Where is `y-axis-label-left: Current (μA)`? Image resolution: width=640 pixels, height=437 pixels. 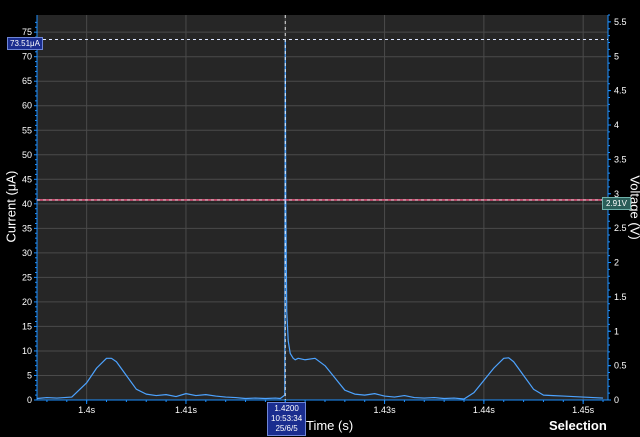 y-axis-label-left: Current (μA) is located at coordinates (11, 206).